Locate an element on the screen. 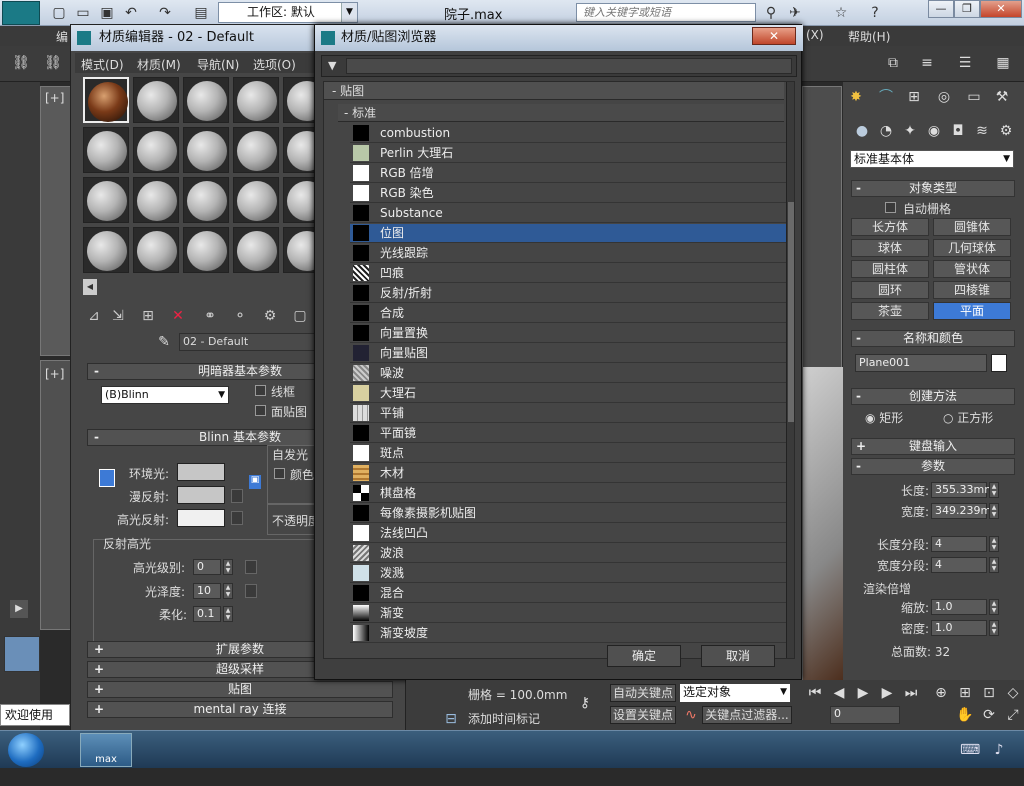 The width and height of the screenshot is (1024, 786). unlink-icon: ⛓ is located at coordinates (53, 63).